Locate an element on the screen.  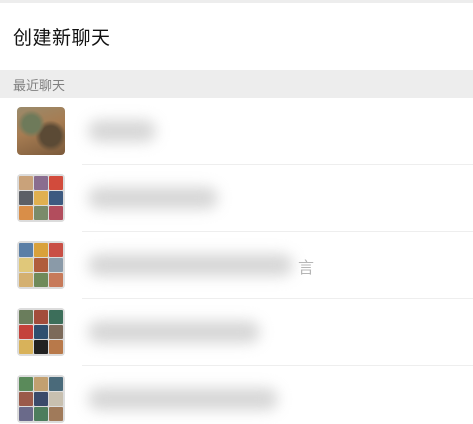
recent-chats-title: 最近聊天 is located at coordinates (39, 86).